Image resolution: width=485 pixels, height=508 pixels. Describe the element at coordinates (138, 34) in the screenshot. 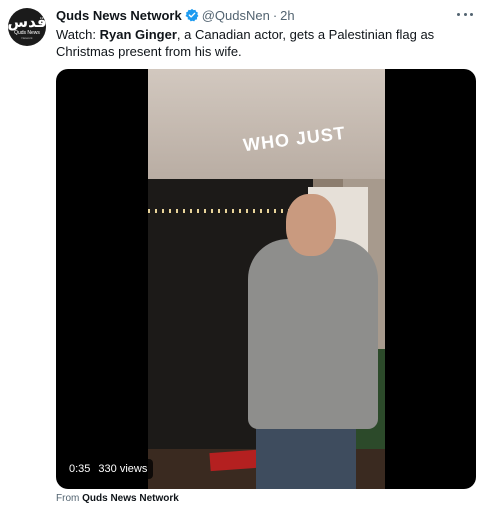

I see `tweet-text-bold-name: Ryan Ginger` at that location.